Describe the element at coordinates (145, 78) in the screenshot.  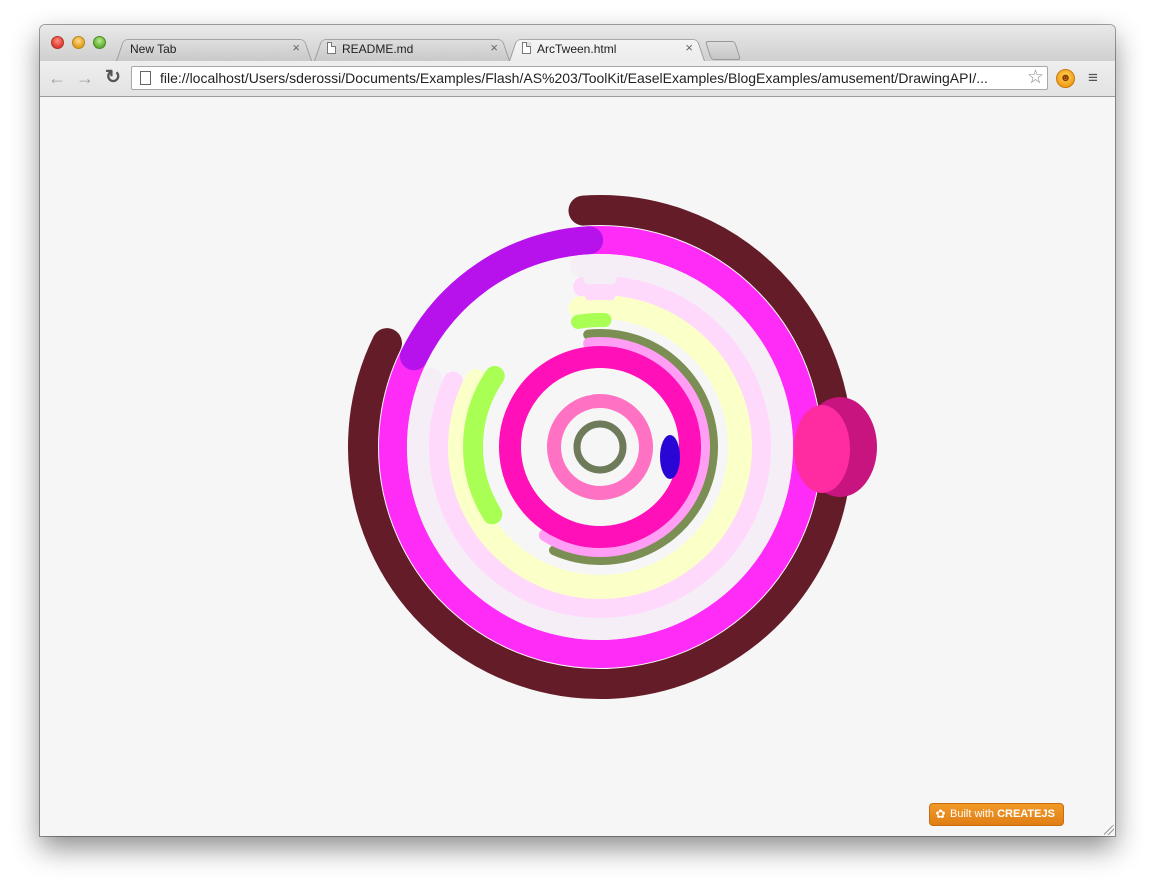
I see `page-icon` at that location.